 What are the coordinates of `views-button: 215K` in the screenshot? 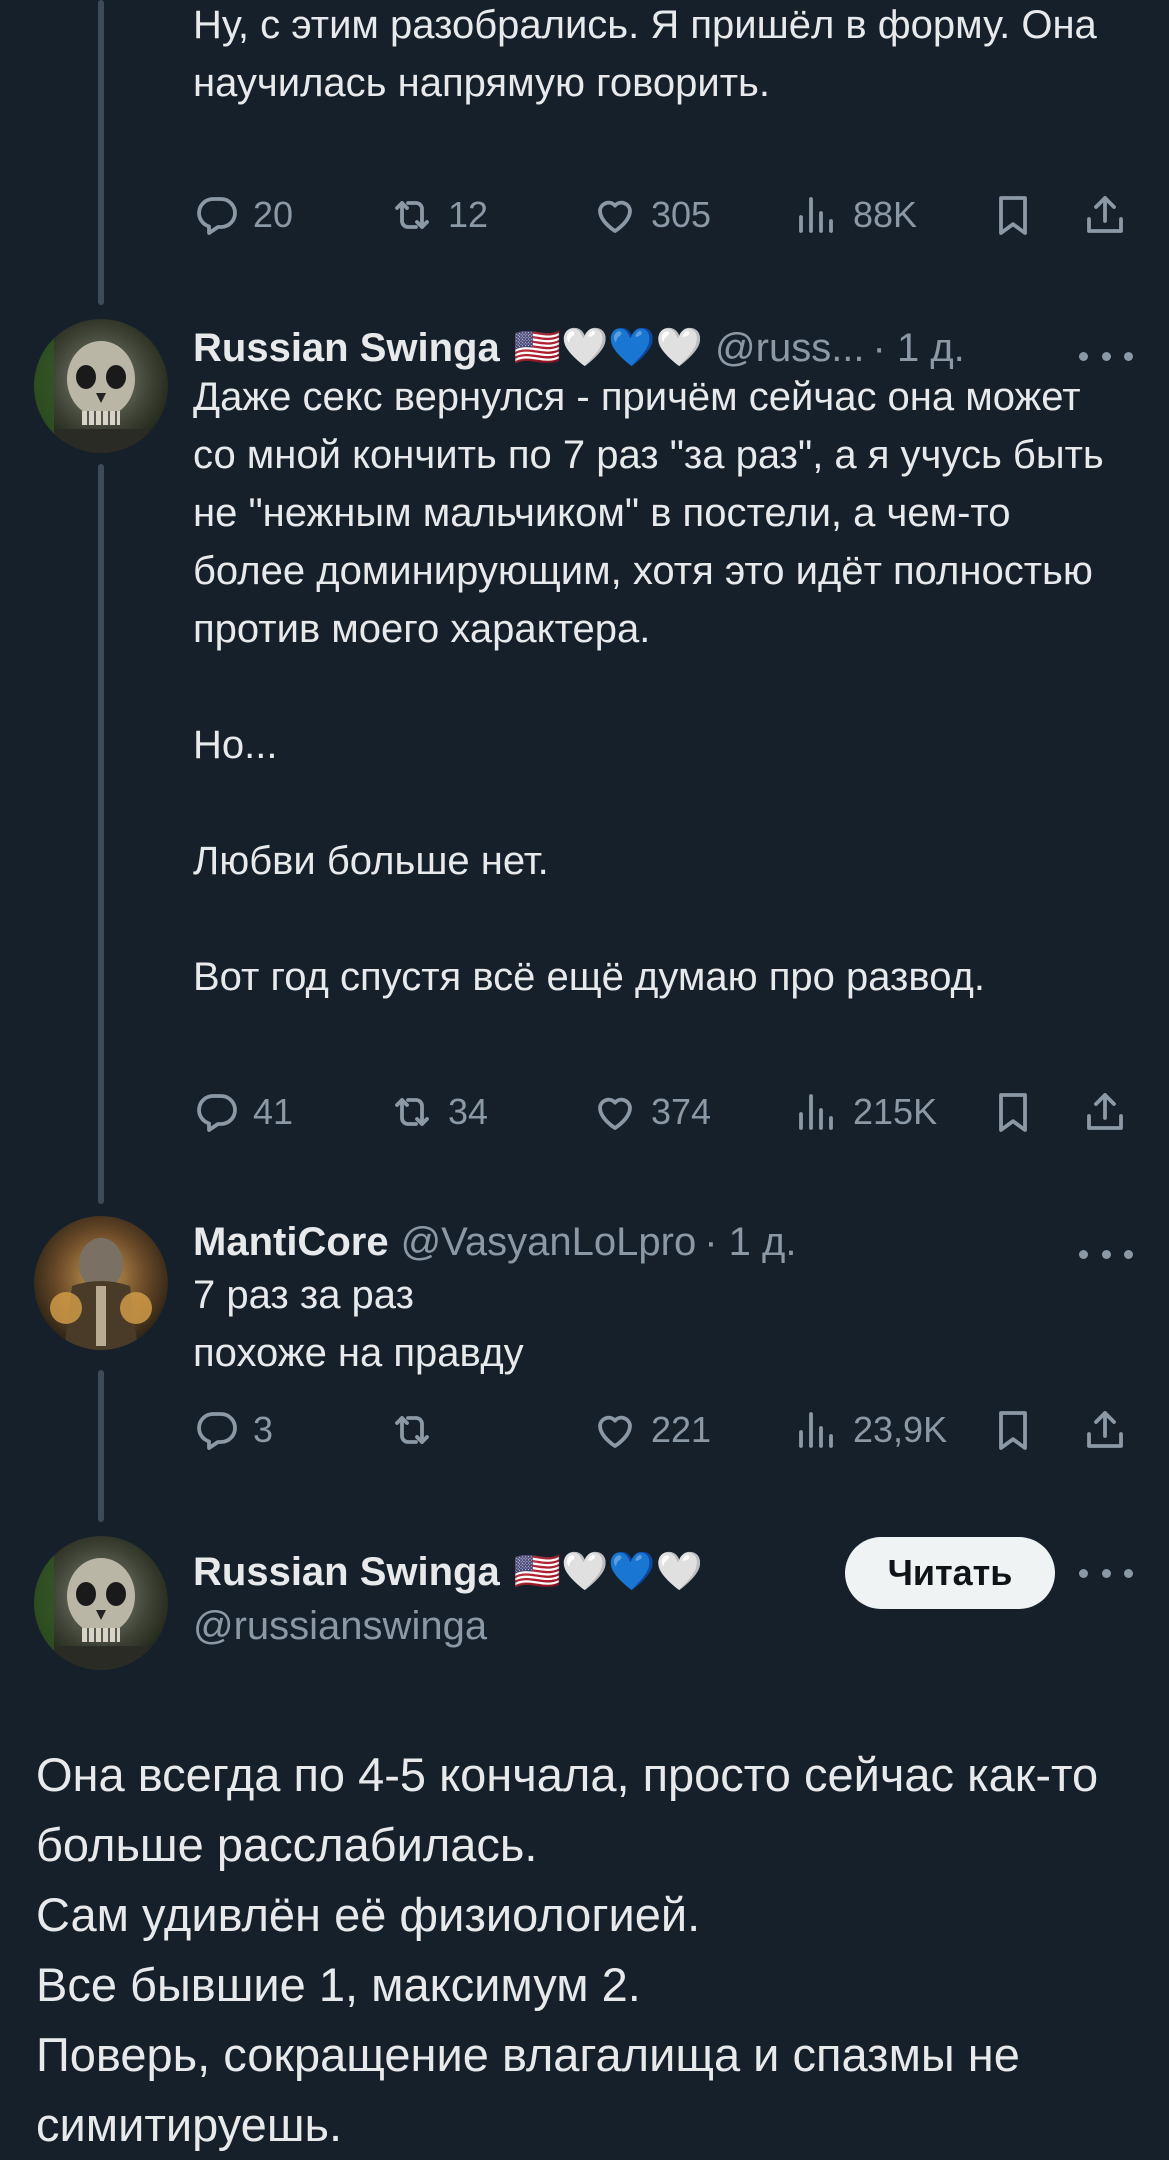 It's located at (865, 1112).